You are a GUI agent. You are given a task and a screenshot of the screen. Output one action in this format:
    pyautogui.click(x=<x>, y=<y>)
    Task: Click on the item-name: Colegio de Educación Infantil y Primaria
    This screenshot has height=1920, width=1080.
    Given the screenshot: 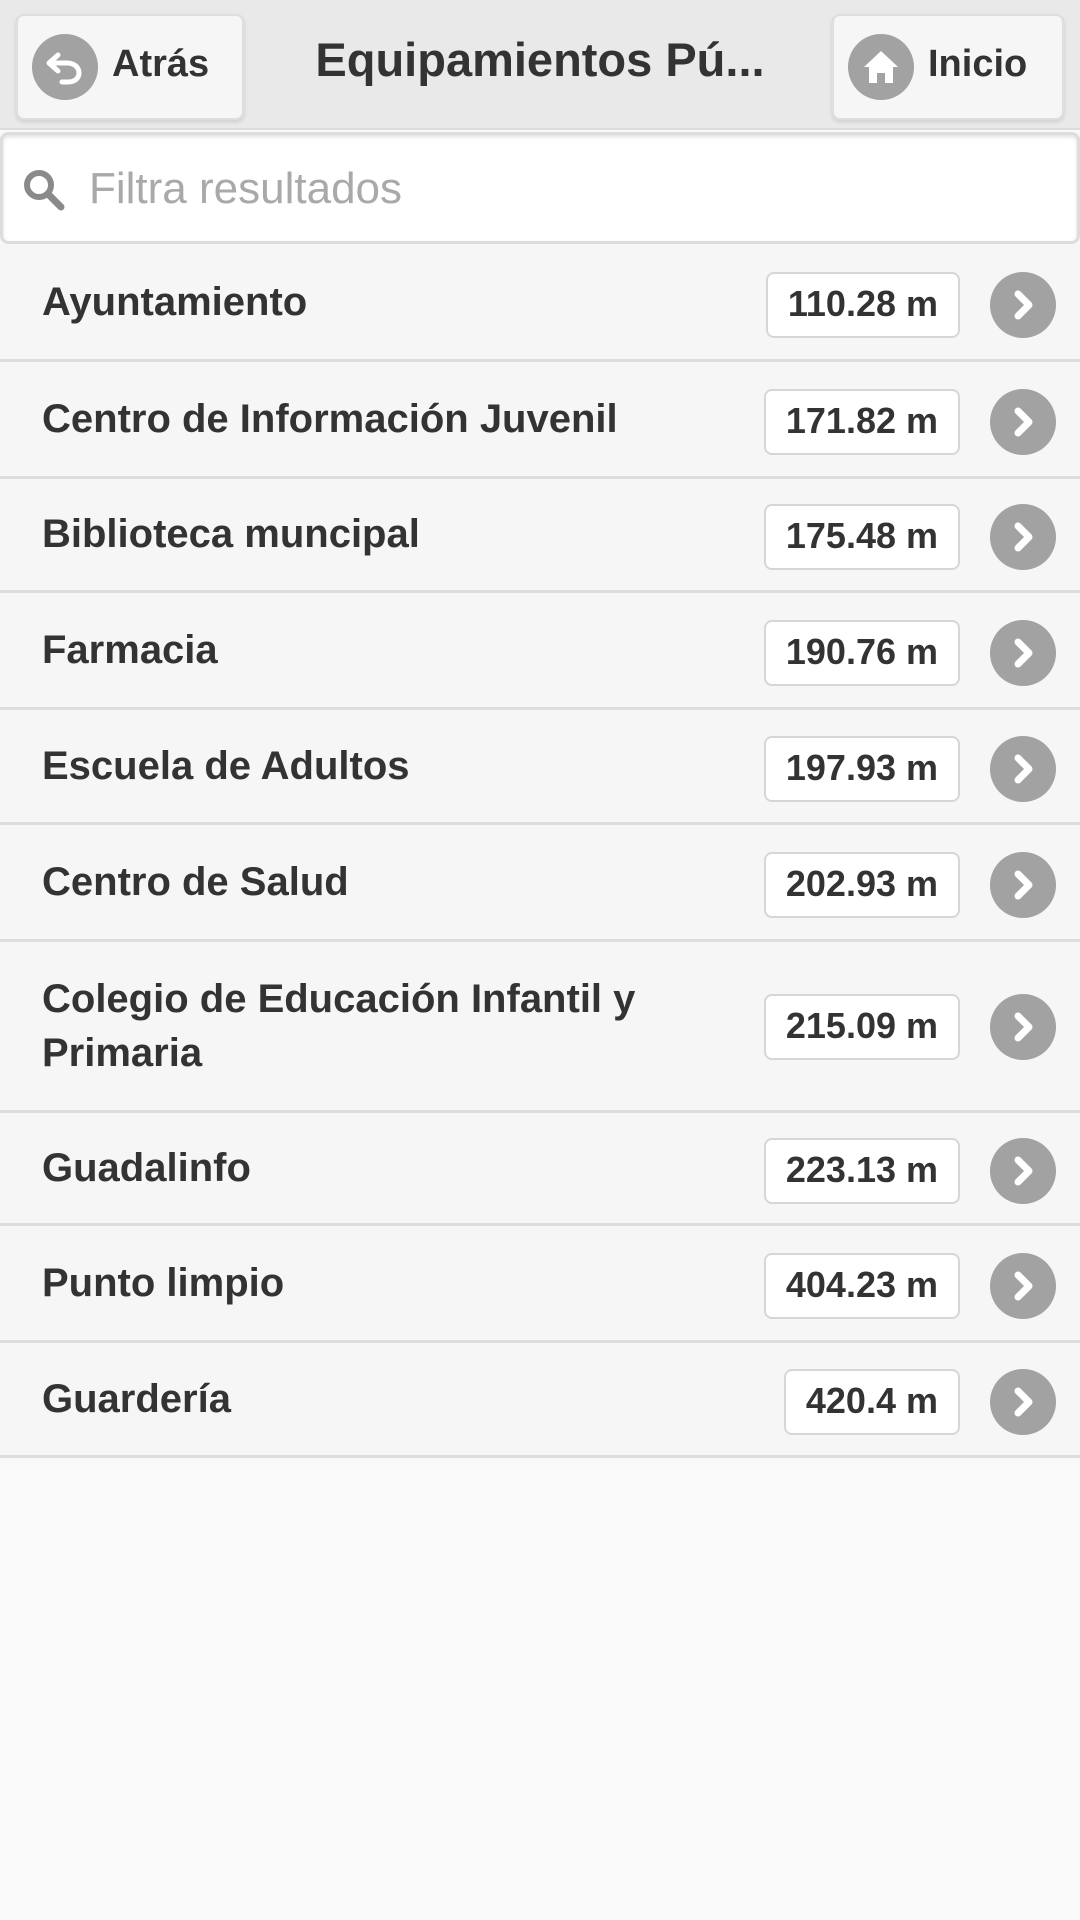 What is the action you would take?
    pyautogui.click(x=339, y=1026)
    